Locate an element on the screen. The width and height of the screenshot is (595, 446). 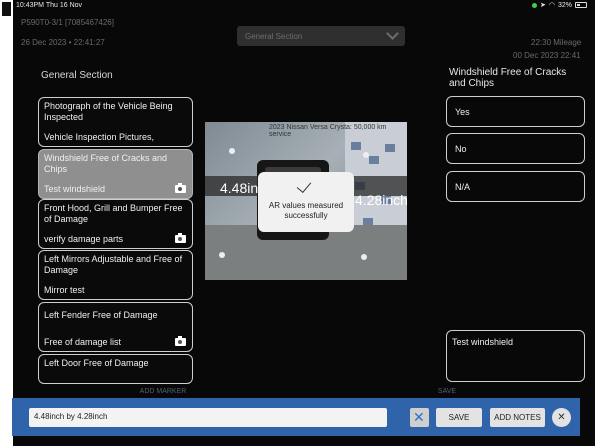
checklist-item-title: Windshield Free of Cracks and Chips is located at coordinates (106, 163).